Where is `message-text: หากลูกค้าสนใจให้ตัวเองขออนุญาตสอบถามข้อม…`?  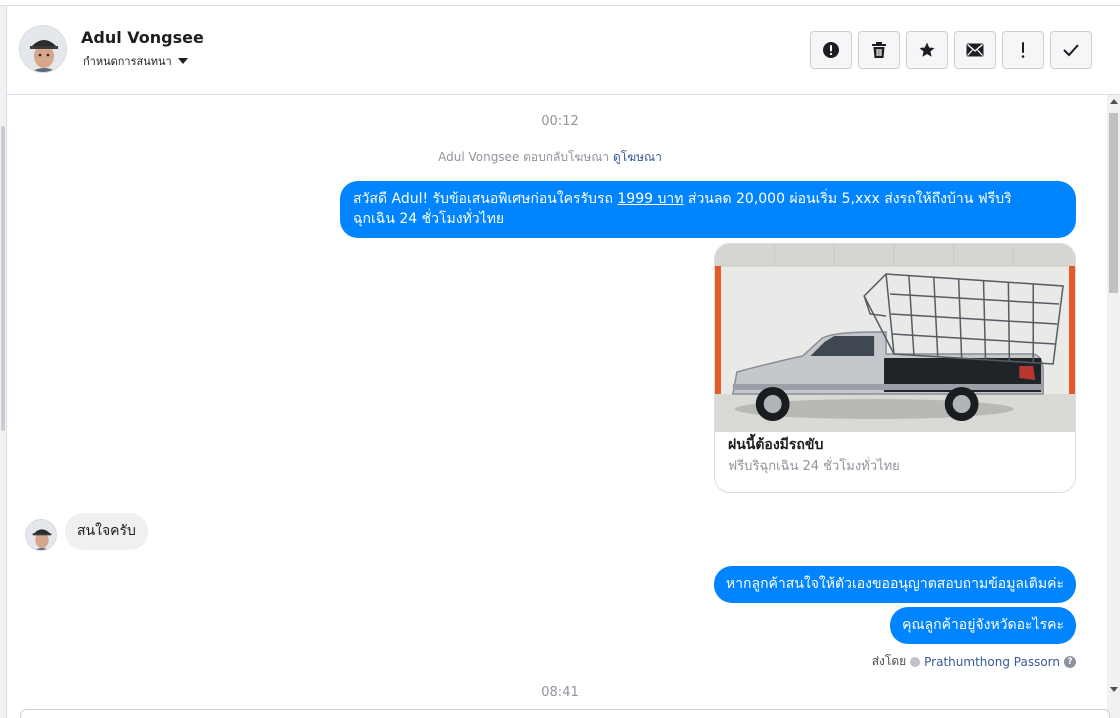 message-text: หากลูกค้าสนใจให้ตัวเองขออนุญาตสอบถามข้อม… is located at coordinates (894, 584).